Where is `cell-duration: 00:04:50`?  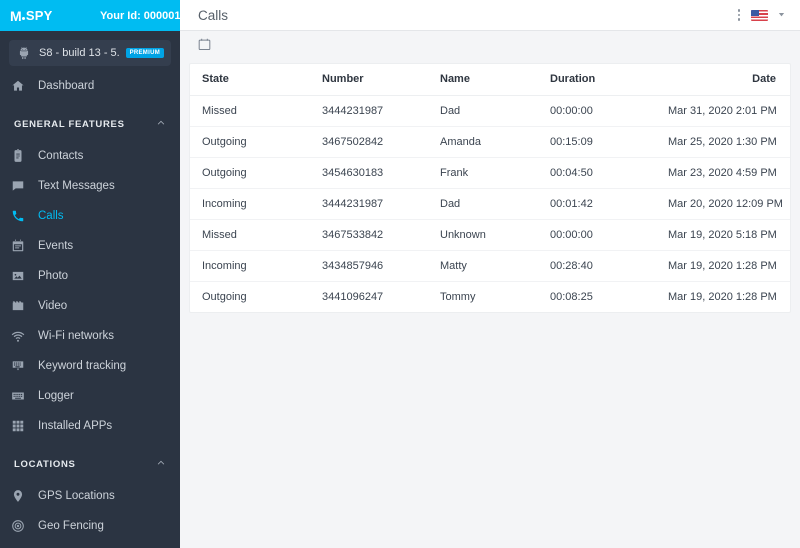 cell-duration: 00:04:50 is located at coordinates (603, 173).